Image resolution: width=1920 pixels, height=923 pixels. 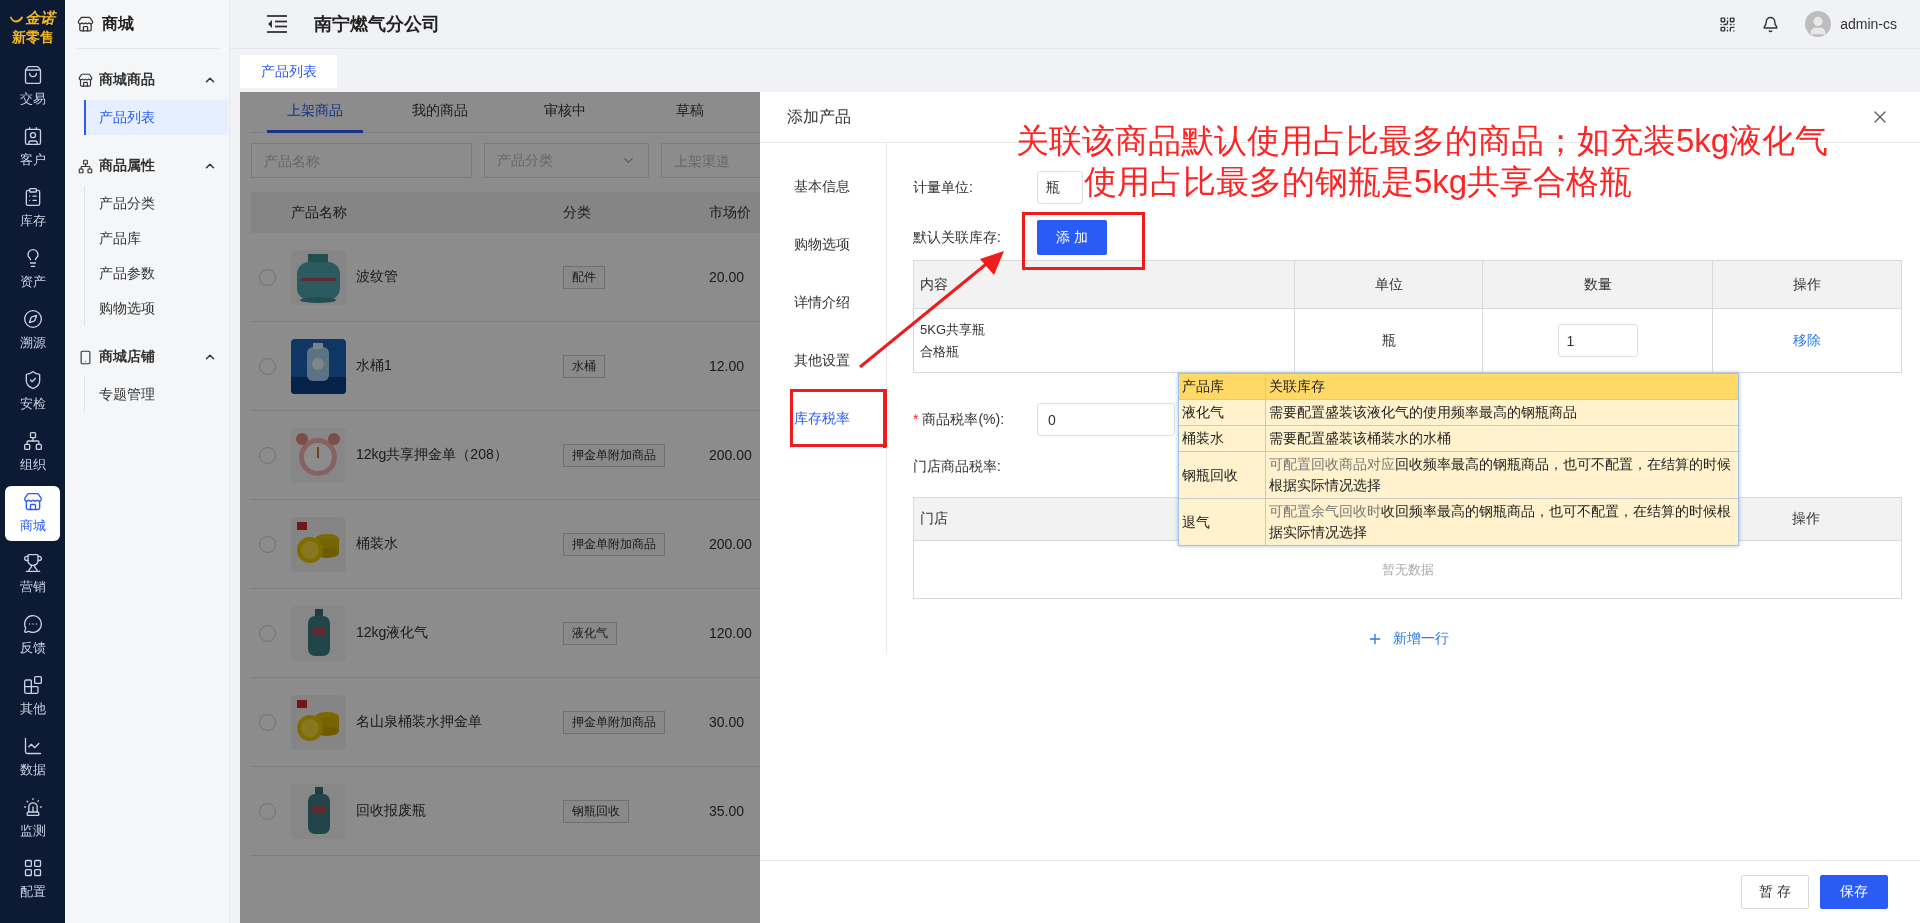 What do you see at coordinates (32, 696) in the screenshot?
I see `nav-item: 其他` at bounding box center [32, 696].